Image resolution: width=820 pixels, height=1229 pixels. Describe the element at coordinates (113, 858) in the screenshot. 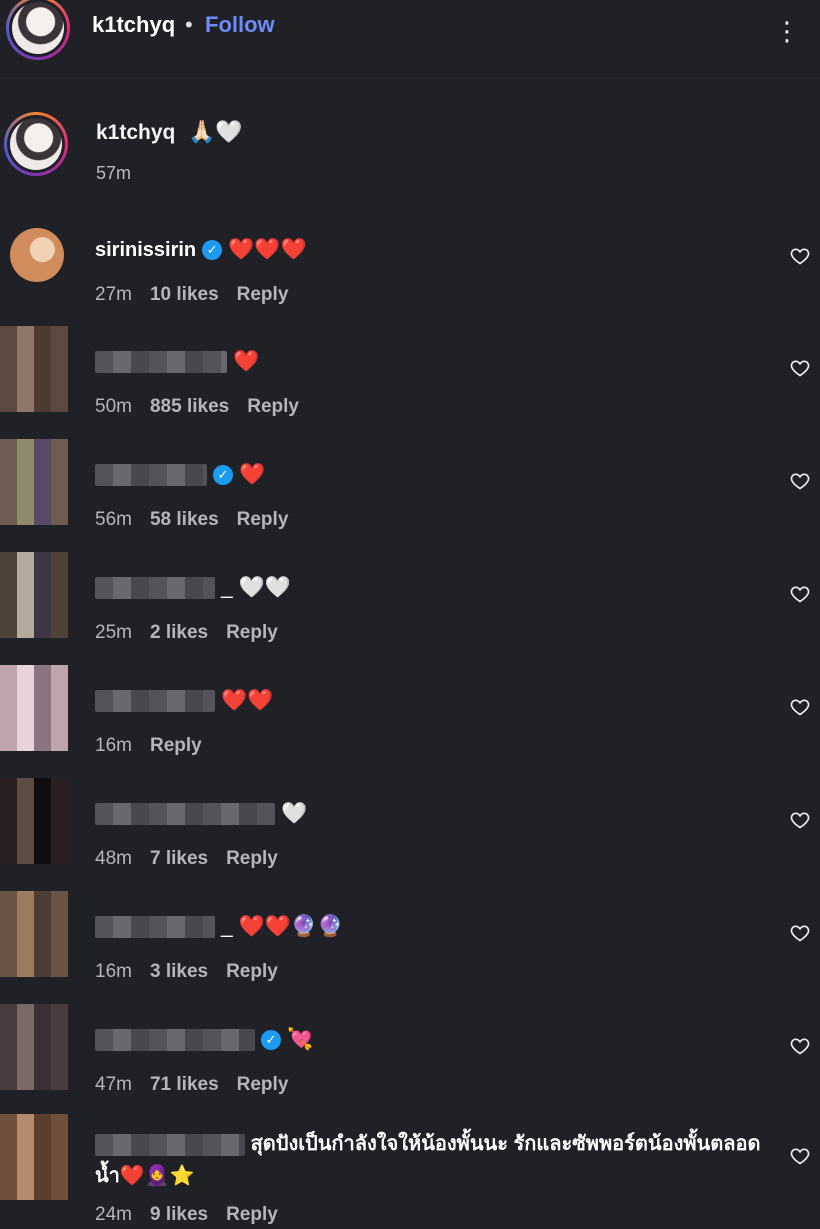

I see `comment-time: 48m` at that location.